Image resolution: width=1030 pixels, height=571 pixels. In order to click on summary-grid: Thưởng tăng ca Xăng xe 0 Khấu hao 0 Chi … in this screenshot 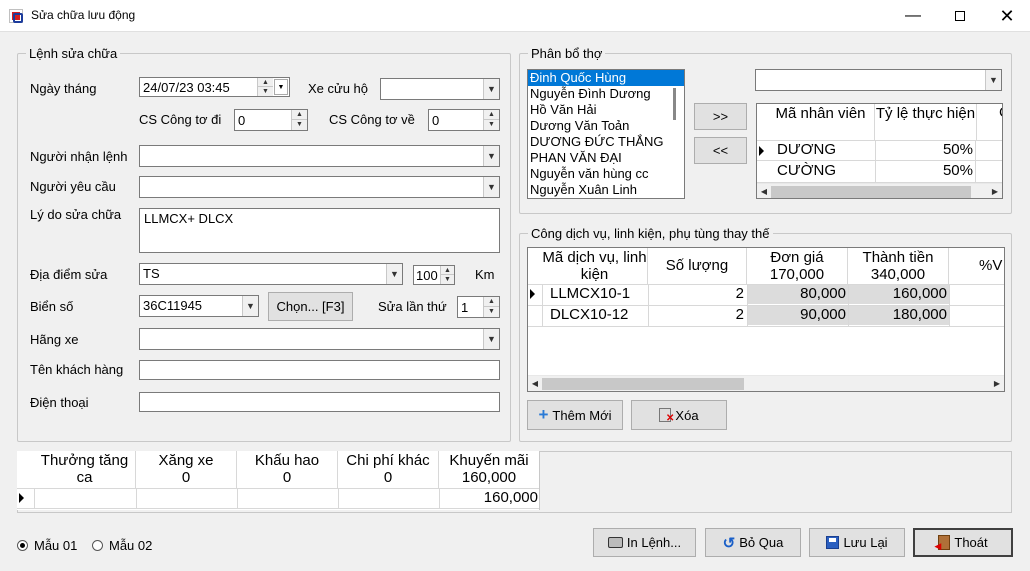, I will do `click(278, 480)`.